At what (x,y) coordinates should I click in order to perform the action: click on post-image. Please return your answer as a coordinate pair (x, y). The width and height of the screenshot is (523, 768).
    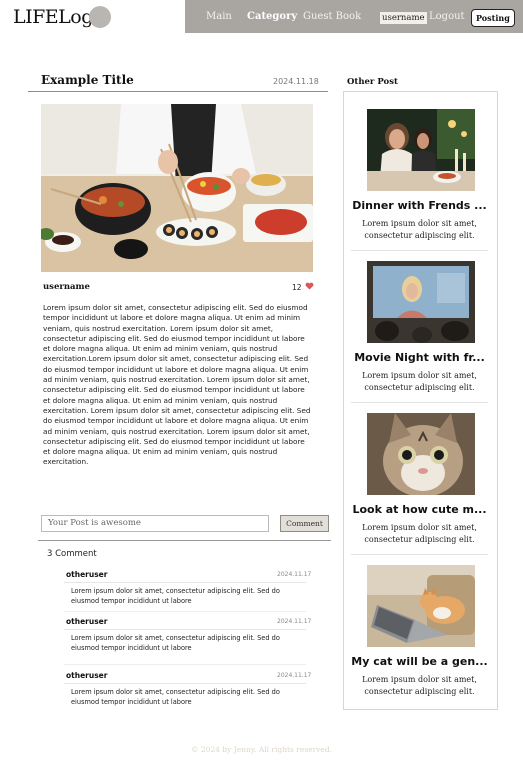
    Looking at the image, I should click on (177, 188).